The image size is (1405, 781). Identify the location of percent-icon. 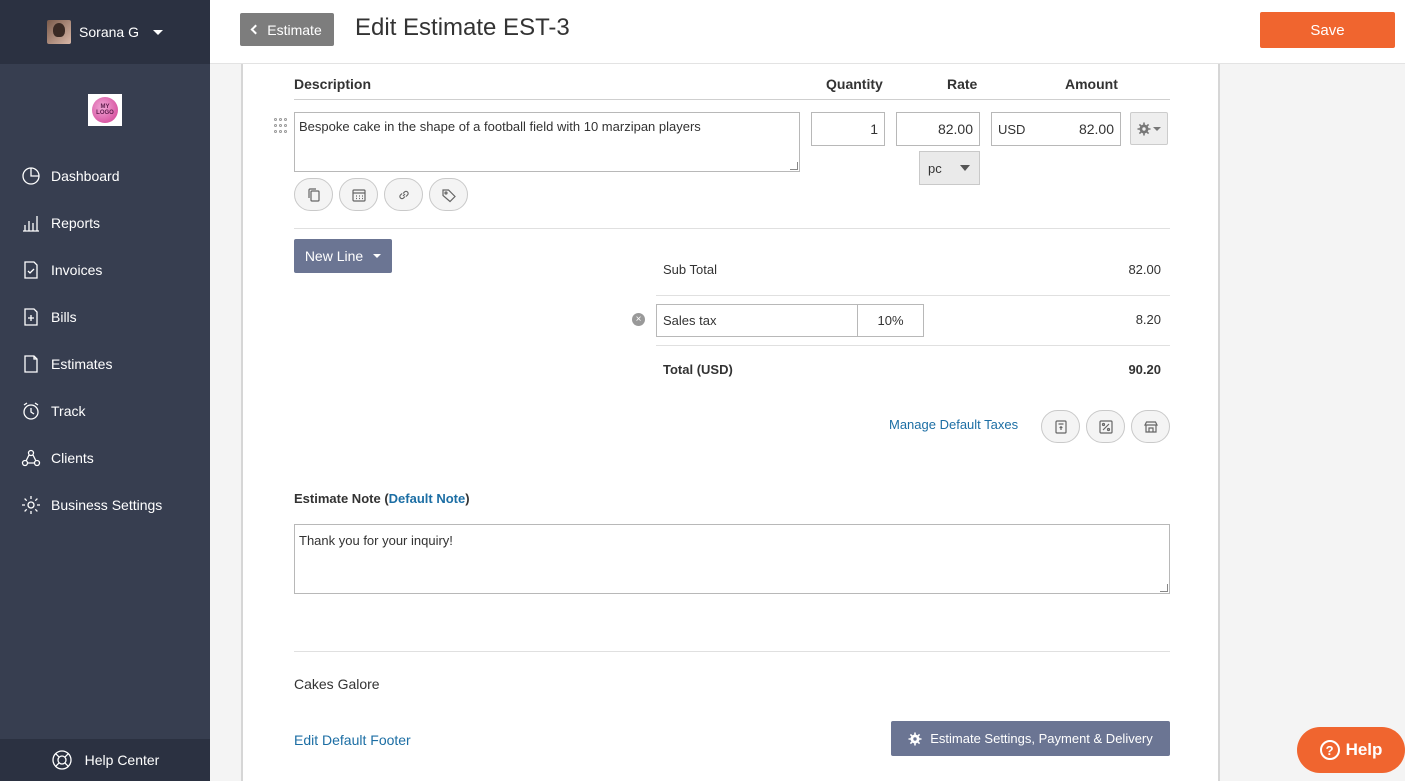
(1105, 426).